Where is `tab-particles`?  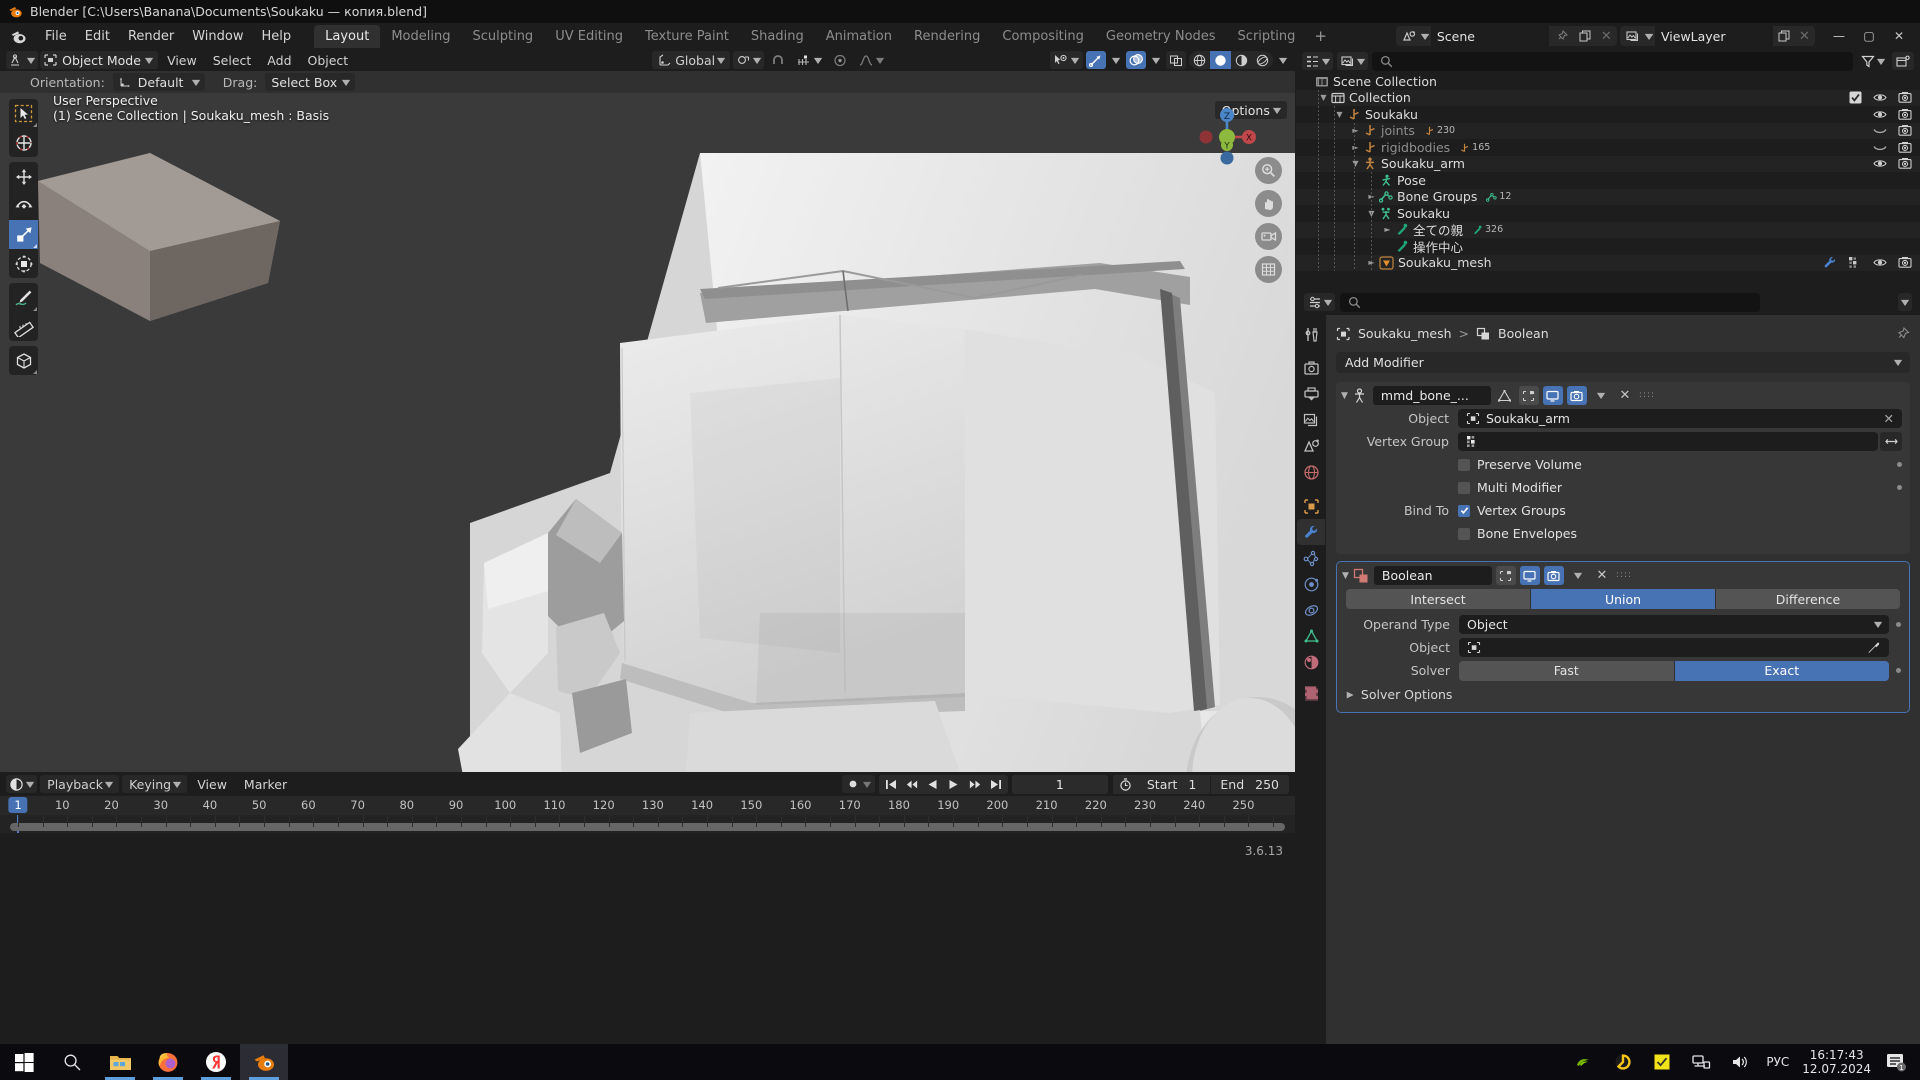 tab-particles is located at coordinates (1311, 558).